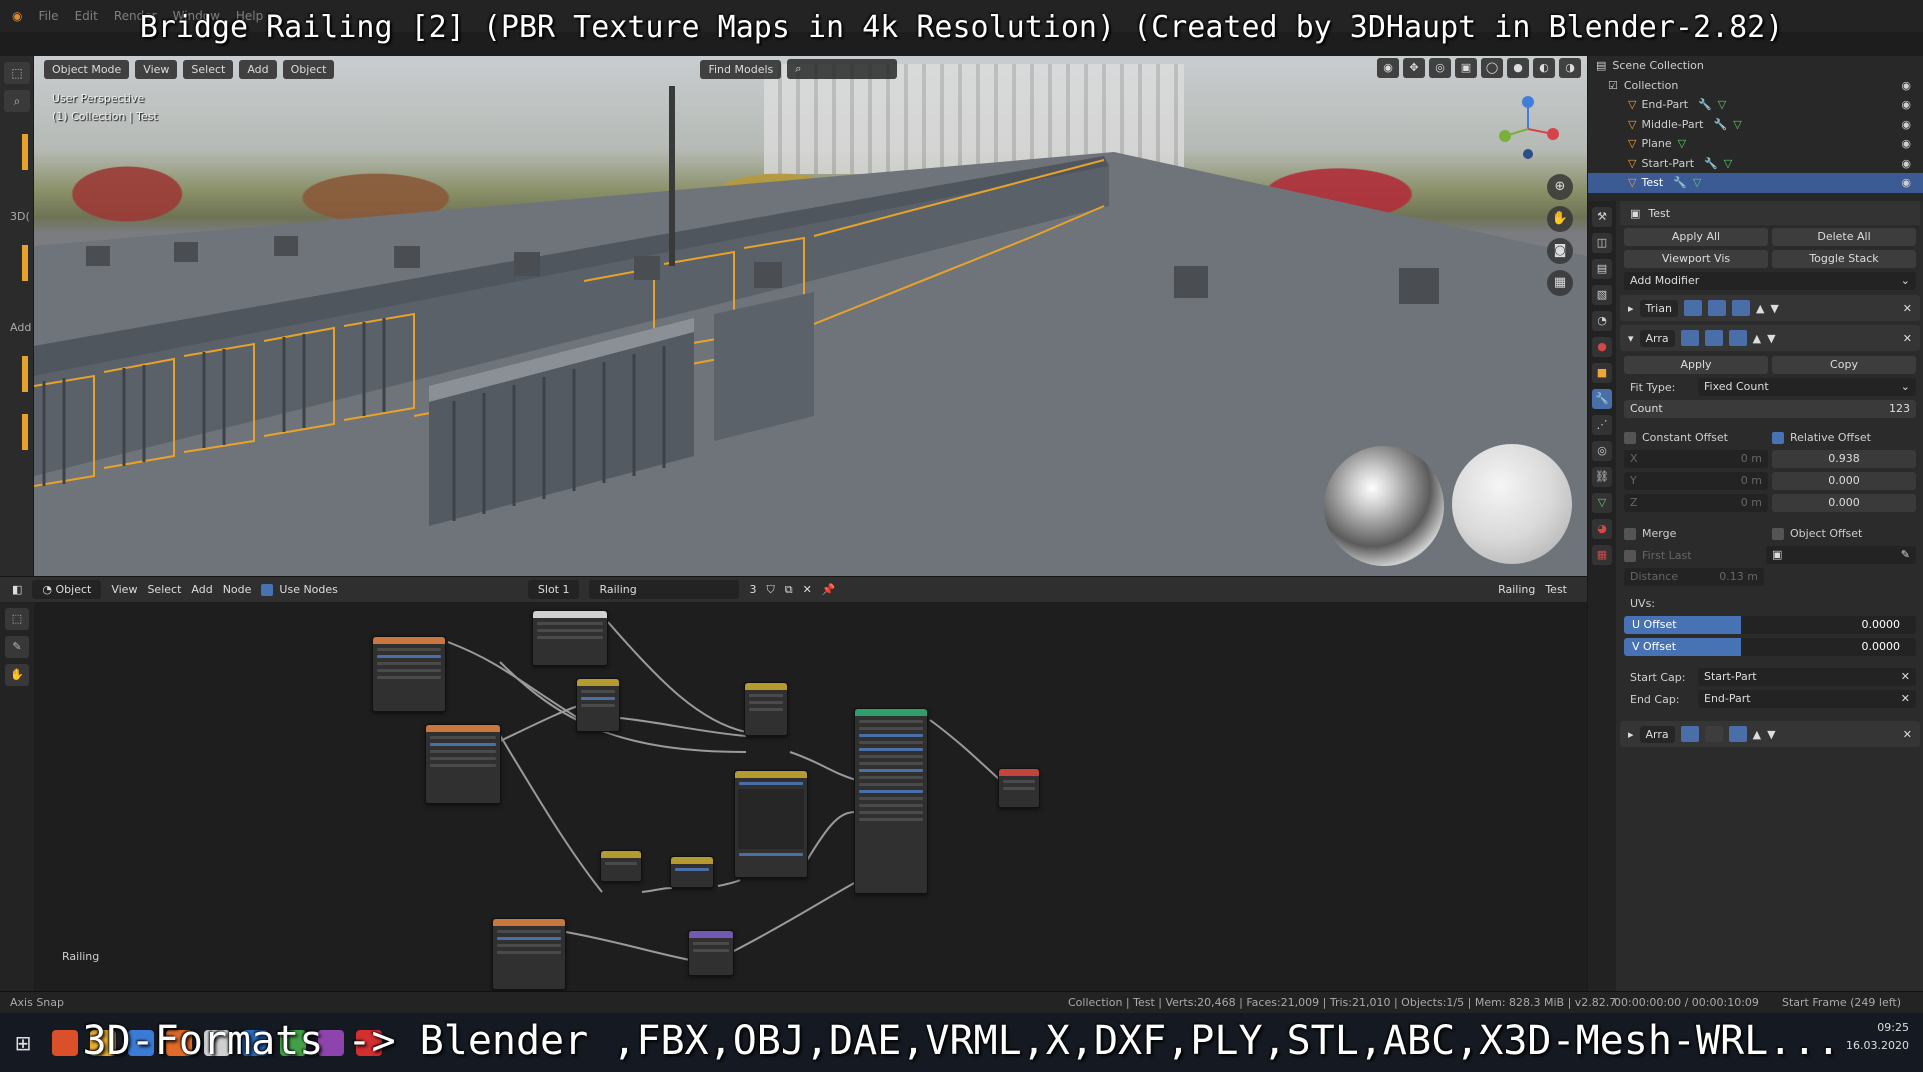 This screenshot has height=1072, width=1923. What do you see at coordinates (67, 589) in the screenshot?
I see `shader-type-dropdown: ◔ Object` at bounding box center [67, 589].